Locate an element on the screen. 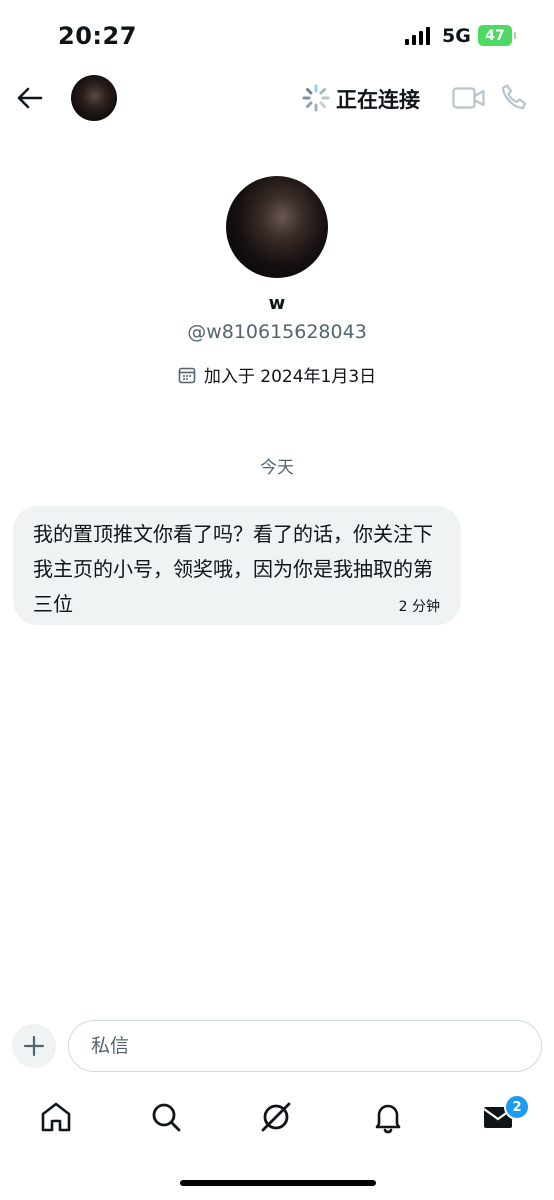 The height and width of the screenshot is (1200, 554). signal-icon is located at coordinates (417, 36).